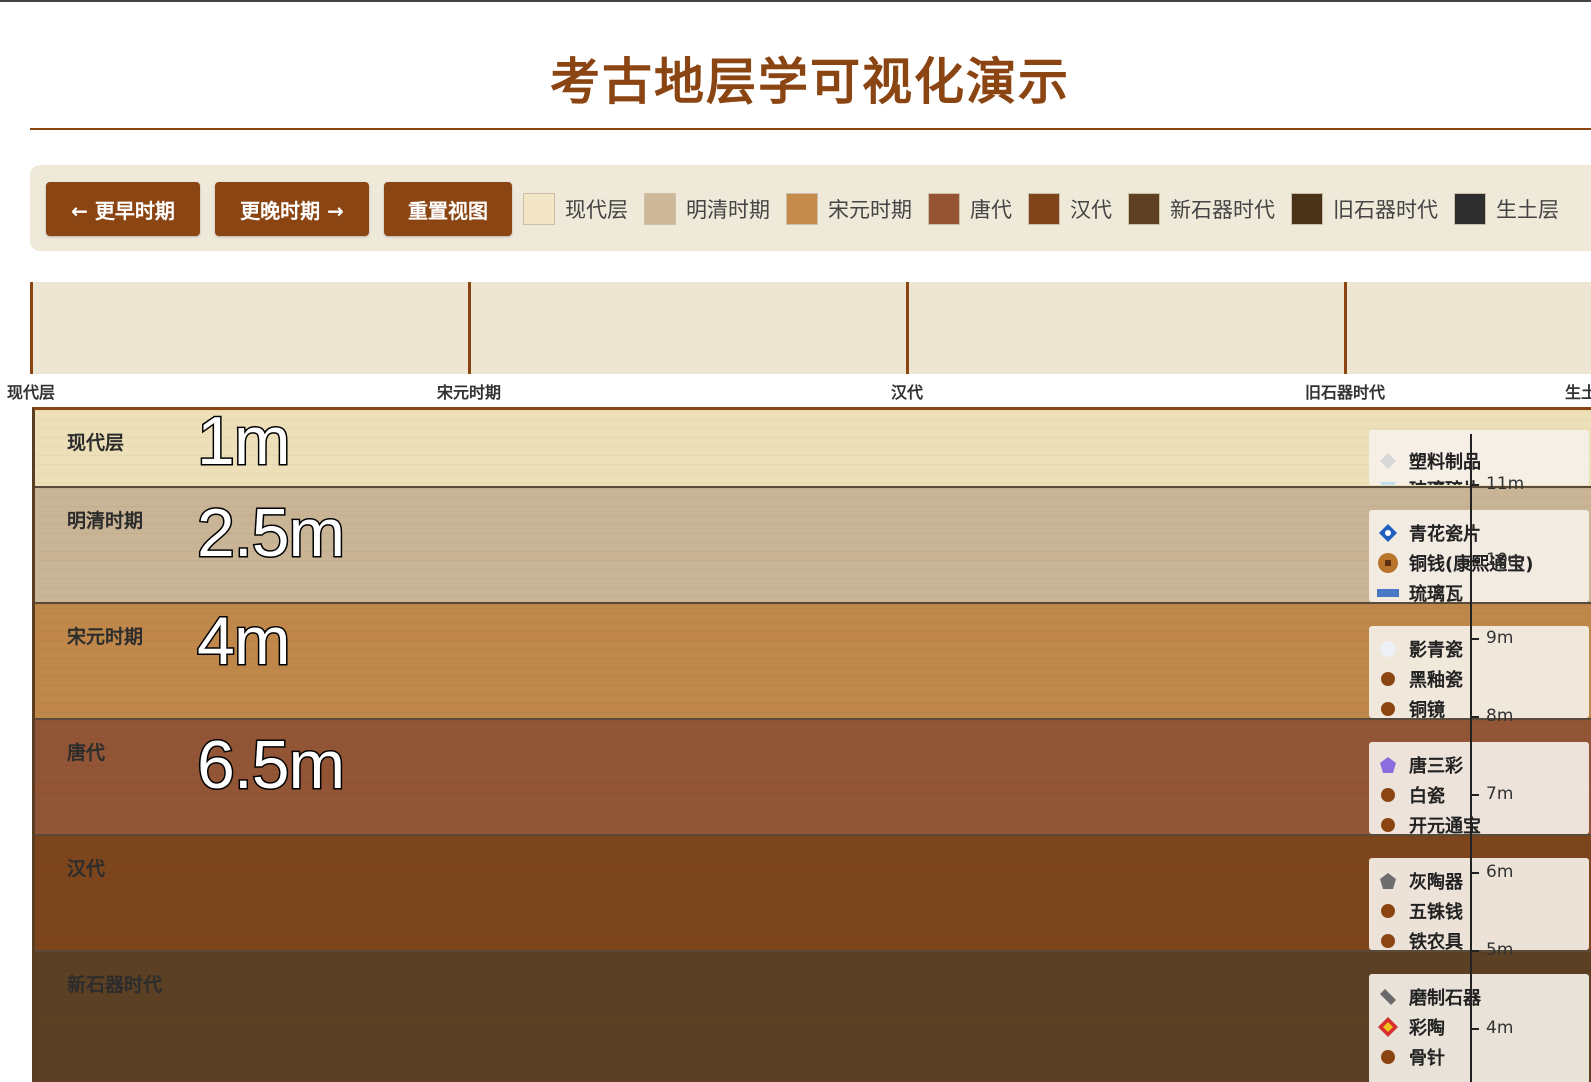 The width and height of the screenshot is (1591, 1082). What do you see at coordinates (1420, 765) in the screenshot?
I see `artifact-item: 唐三彩` at bounding box center [1420, 765].